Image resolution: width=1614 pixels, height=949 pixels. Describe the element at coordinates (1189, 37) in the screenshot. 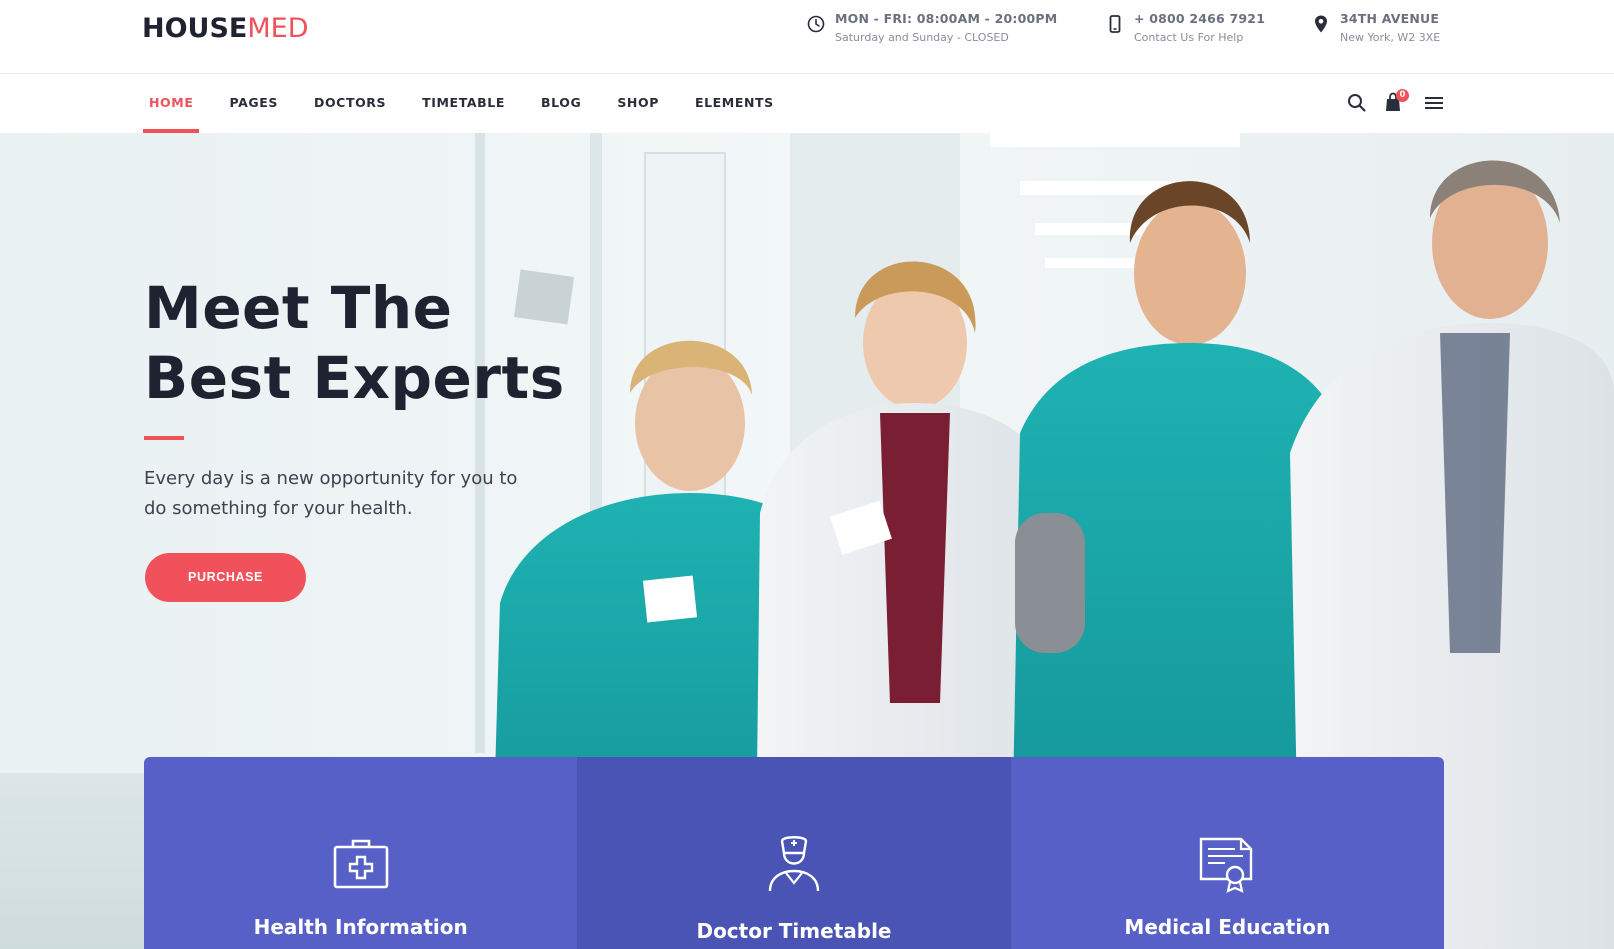

I see `phone-subtitle: Contact Us For Help` at that location.